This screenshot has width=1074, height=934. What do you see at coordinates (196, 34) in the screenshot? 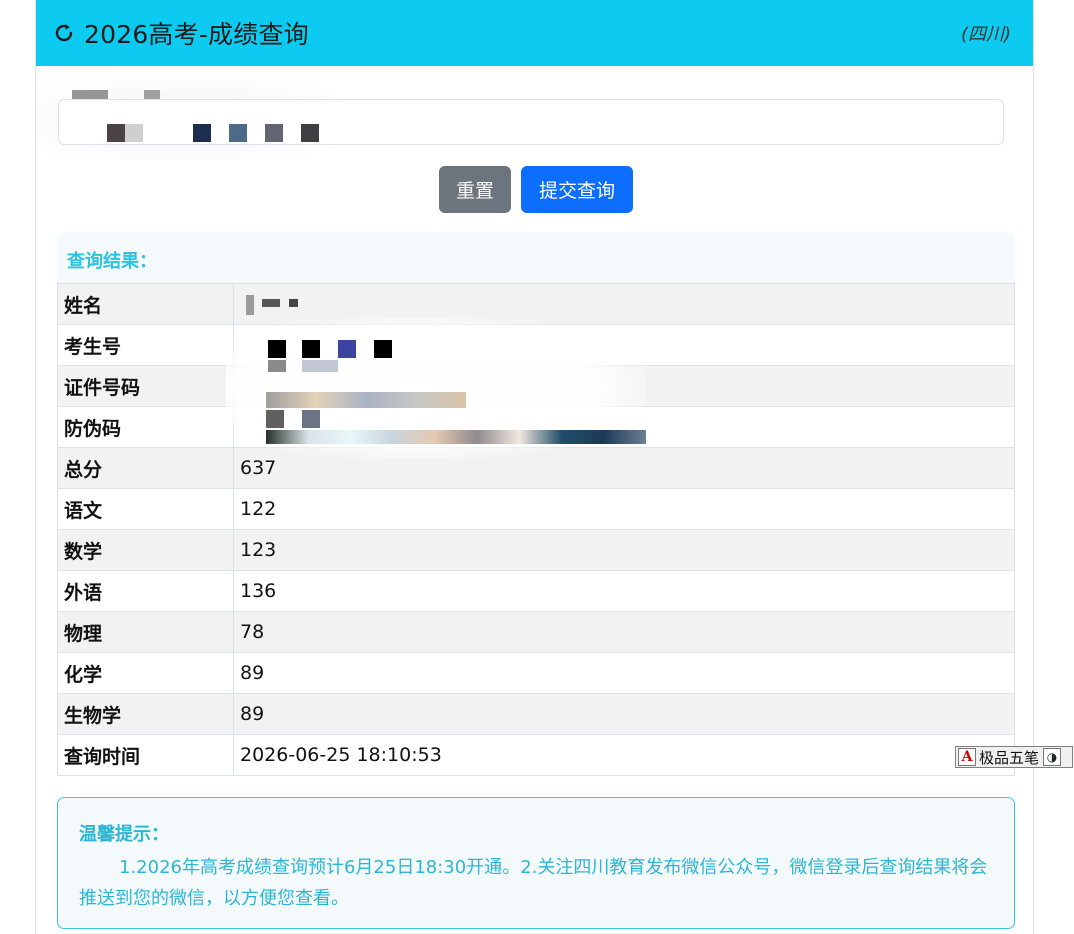
I see `page-title: 2026高考-成绩查询` at bounding box center [196, 34].